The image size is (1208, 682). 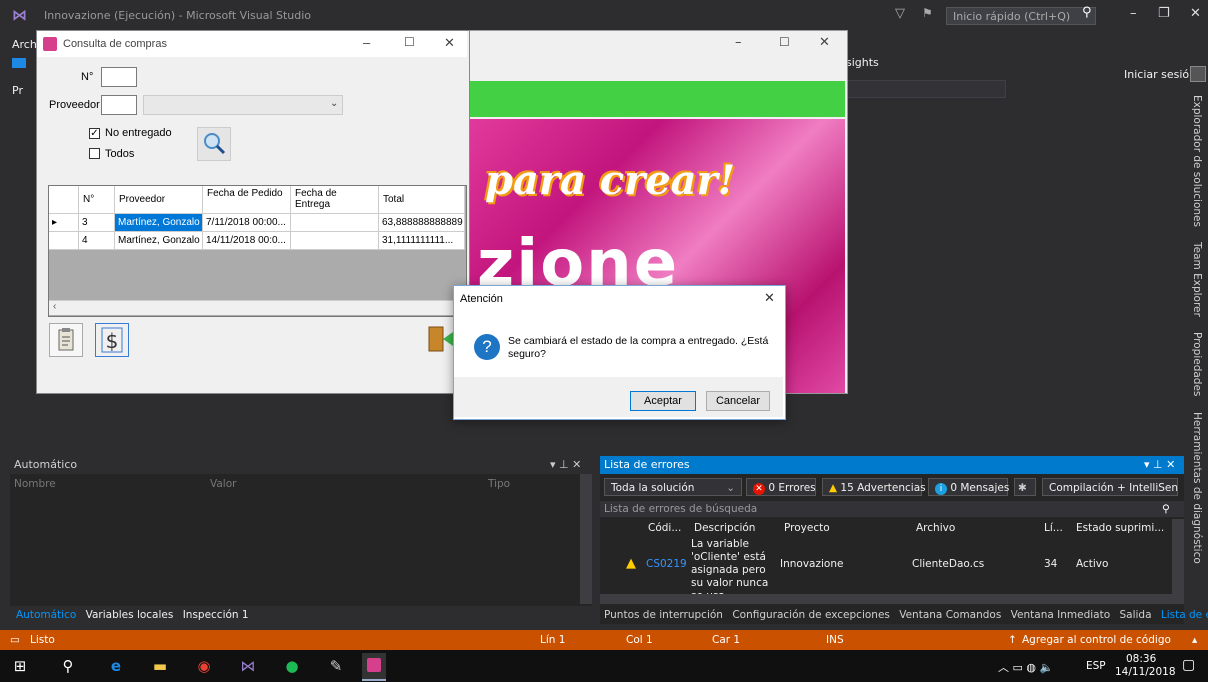 I want to click on panel-dropdown-icon: ▾ ⊥ ✕, so click(x=565, y=465).